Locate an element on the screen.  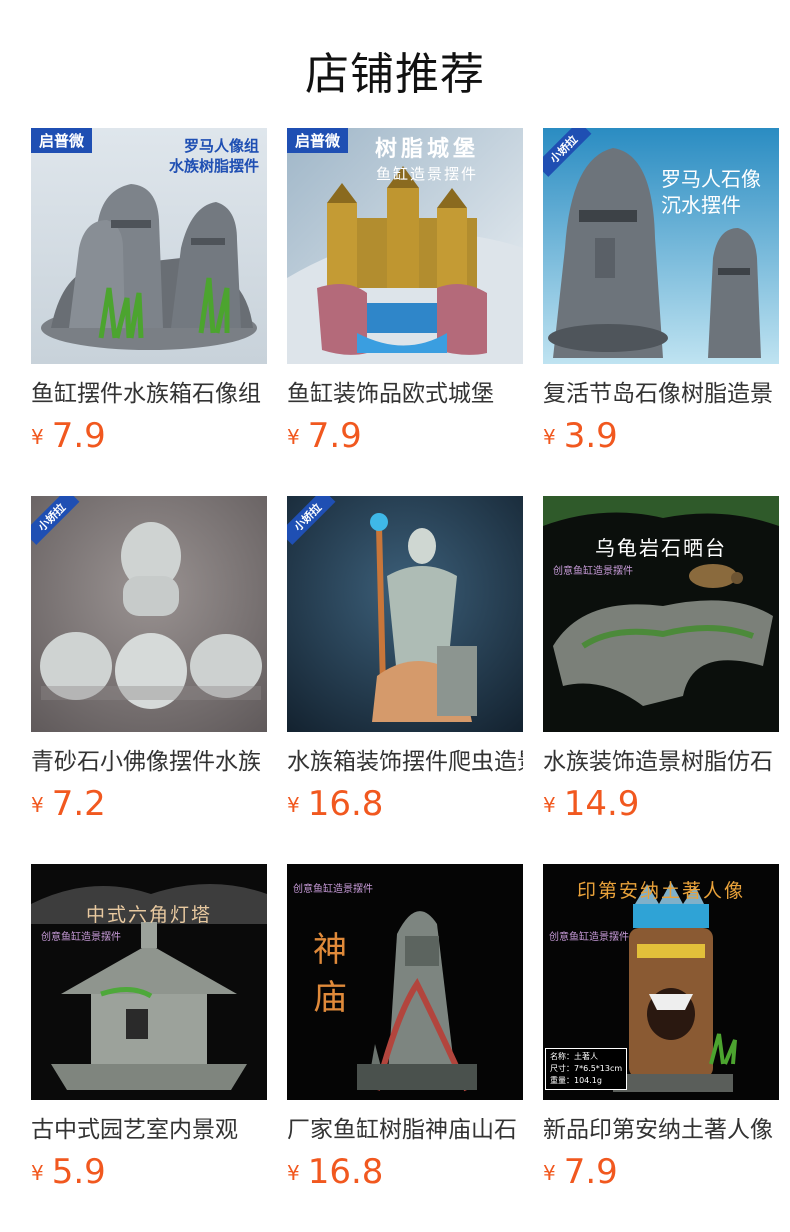
product-image-3: 小娇拉 罗马人石像 沉水摆件 is located at coordinates (661, 246).